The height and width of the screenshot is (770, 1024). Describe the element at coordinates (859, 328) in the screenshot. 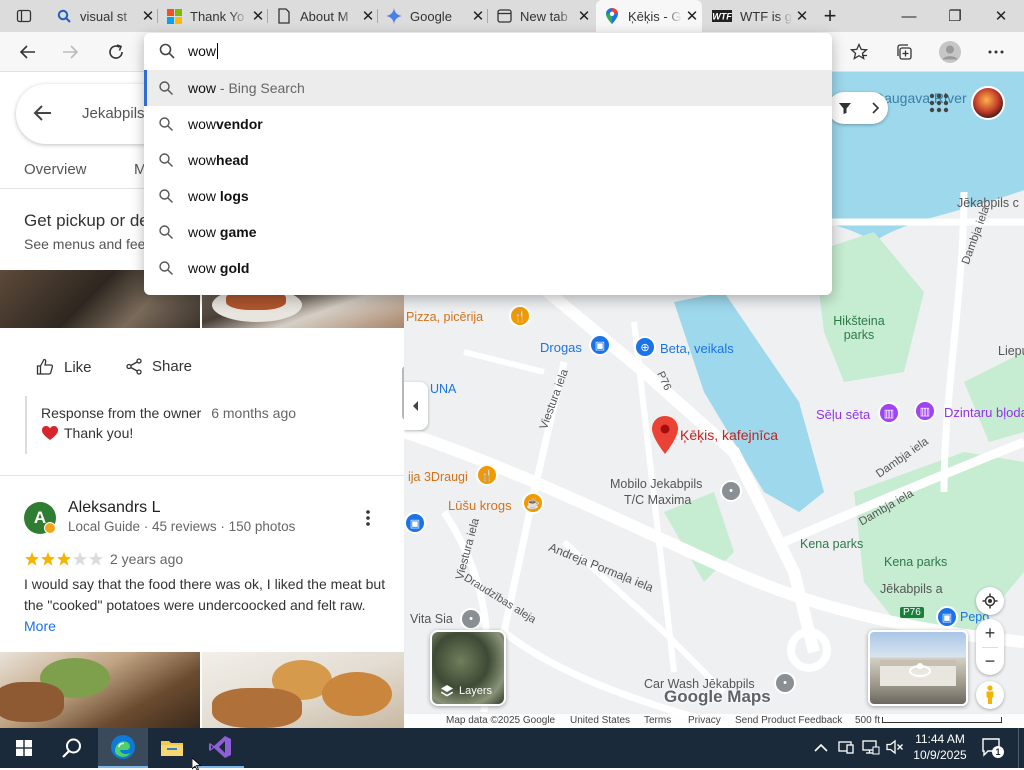

I see `map-label-park: Hikšteina parks` at that location.